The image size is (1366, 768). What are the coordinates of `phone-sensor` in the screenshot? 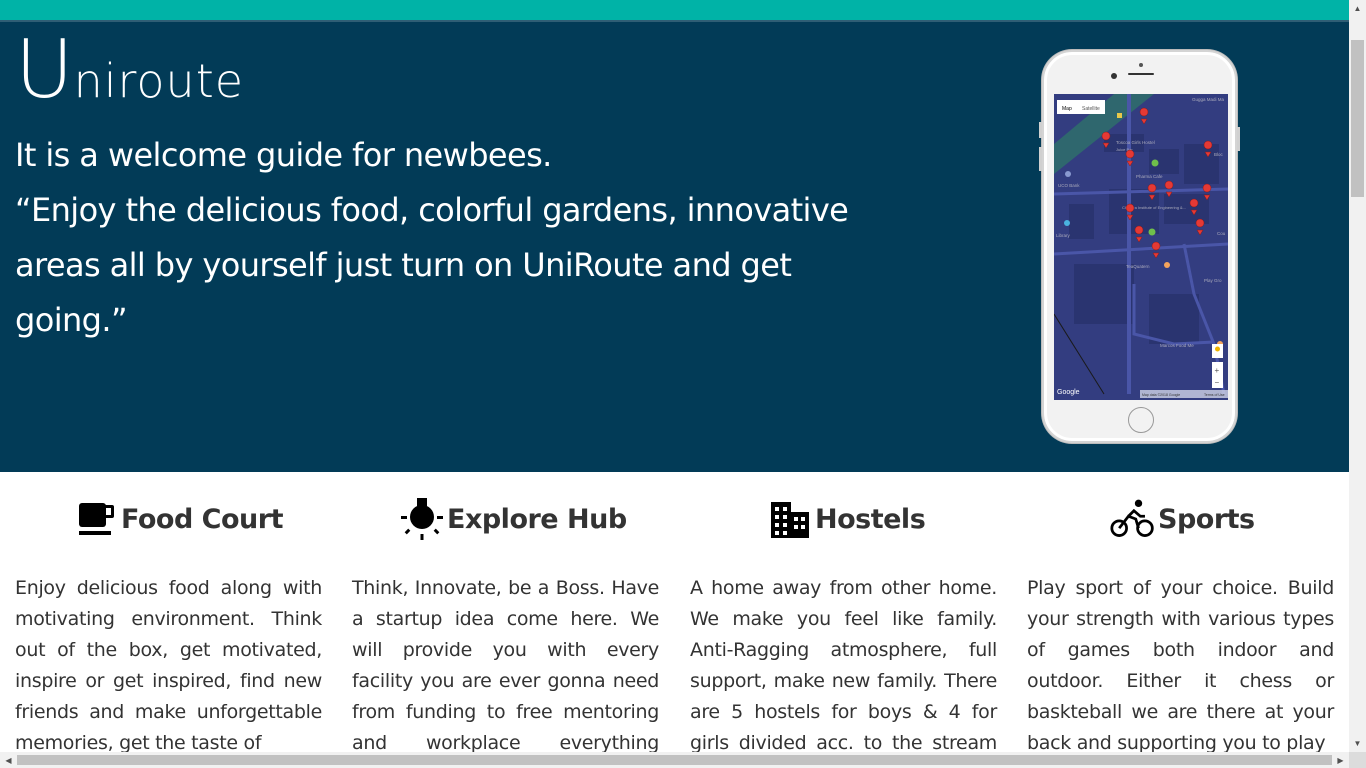 It's located at (1141, 65).